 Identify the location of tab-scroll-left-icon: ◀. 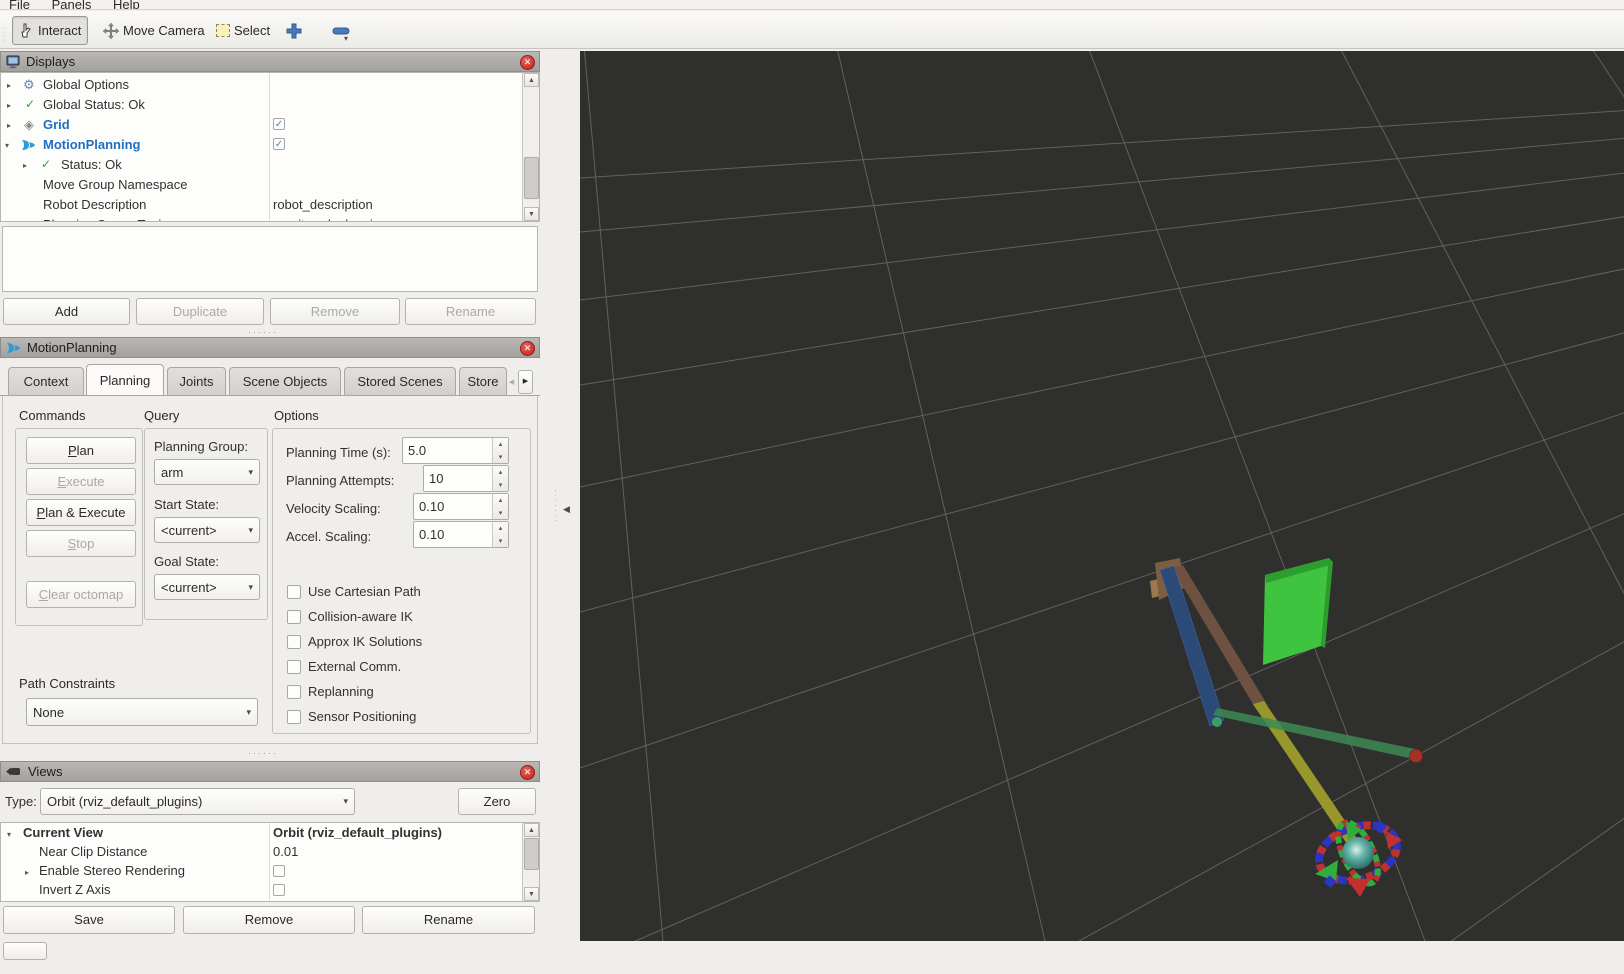
(511, 383).